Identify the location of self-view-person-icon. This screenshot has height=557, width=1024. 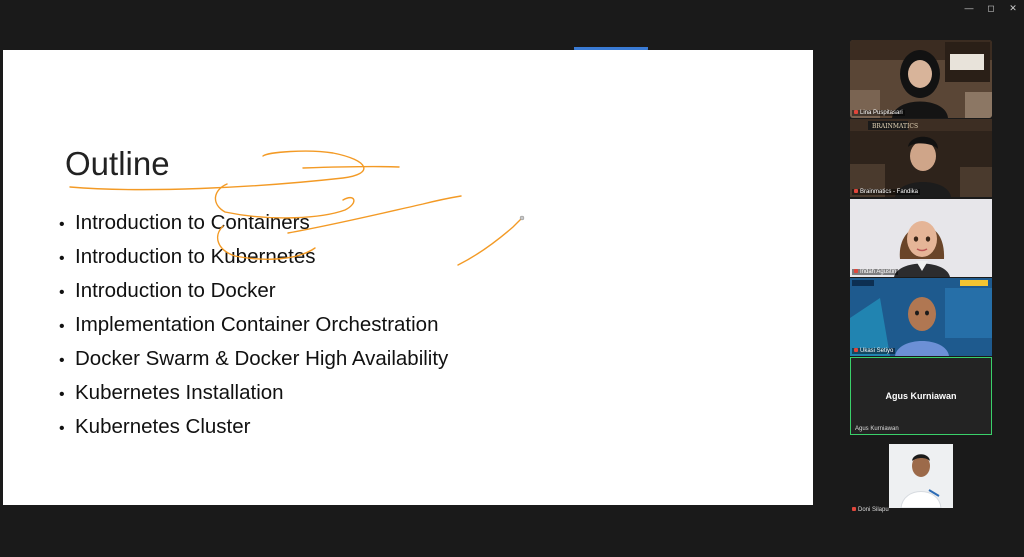
(921, 476).